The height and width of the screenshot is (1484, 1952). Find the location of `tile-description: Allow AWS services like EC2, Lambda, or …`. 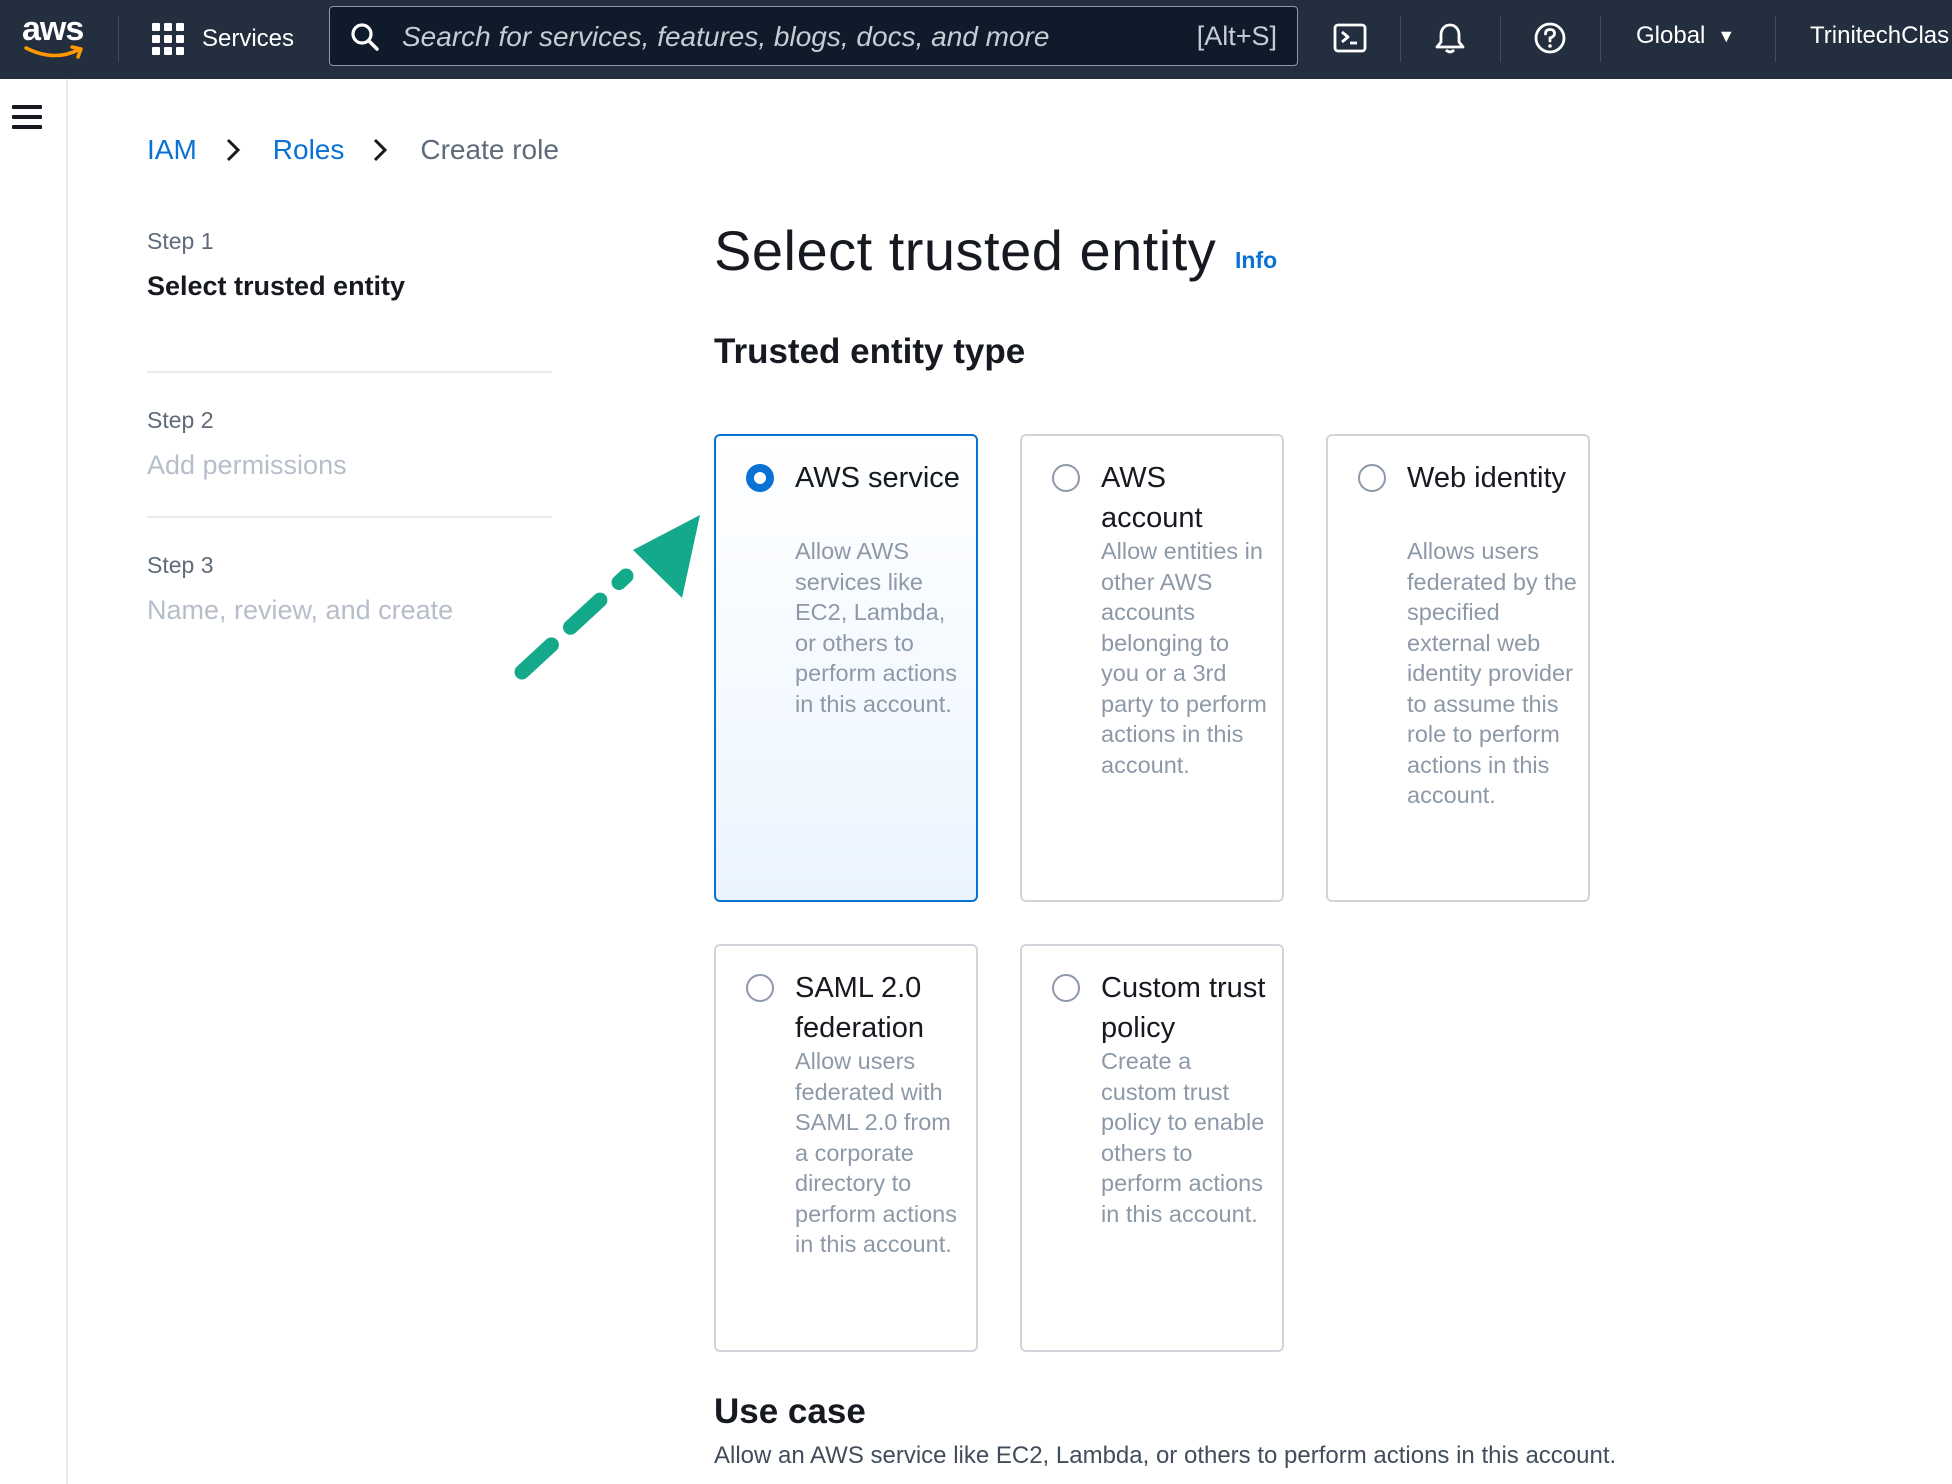

tile-description: Allow AWS services like EC2, Lambda, or … is located at coordinates (876, 627).